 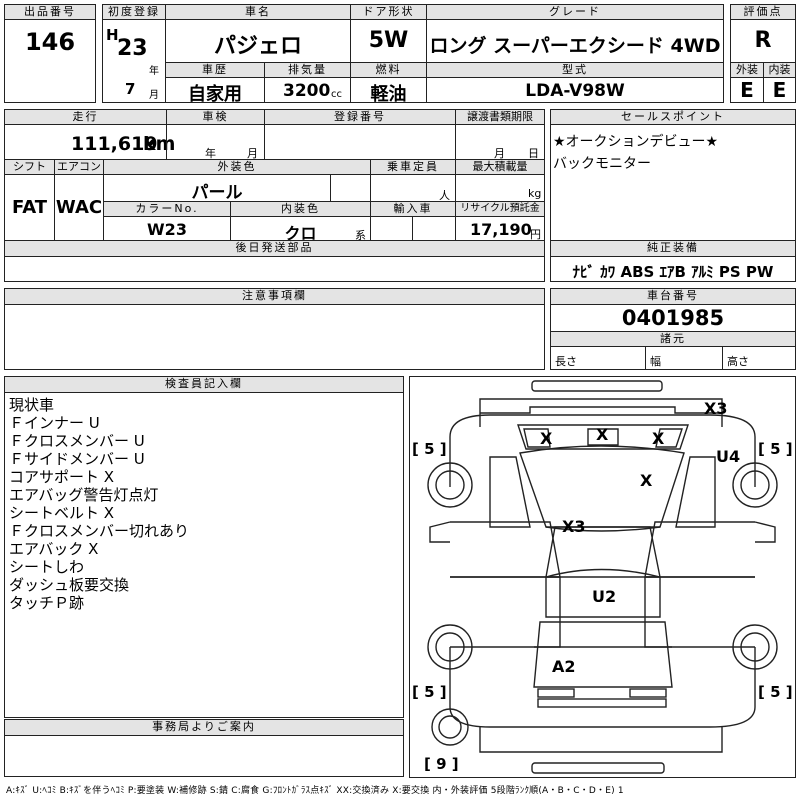 I want to click on exterior-color-cell: パール, so click(x=217, y=188).